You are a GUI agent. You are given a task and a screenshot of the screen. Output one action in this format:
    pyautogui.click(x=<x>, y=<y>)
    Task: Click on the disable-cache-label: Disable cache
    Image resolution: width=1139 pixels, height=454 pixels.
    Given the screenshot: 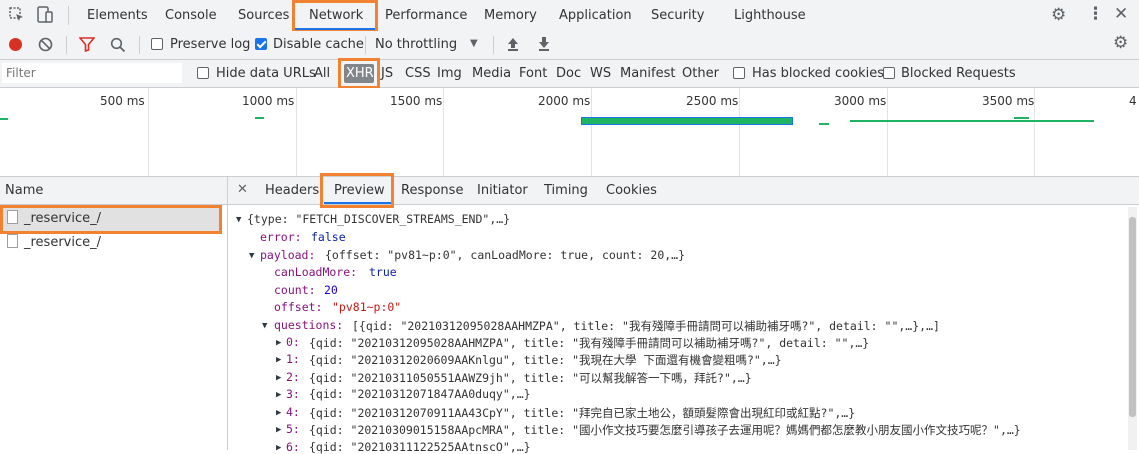 What is the action you would take?
    pyautogui.click(x=318, y=44)
    